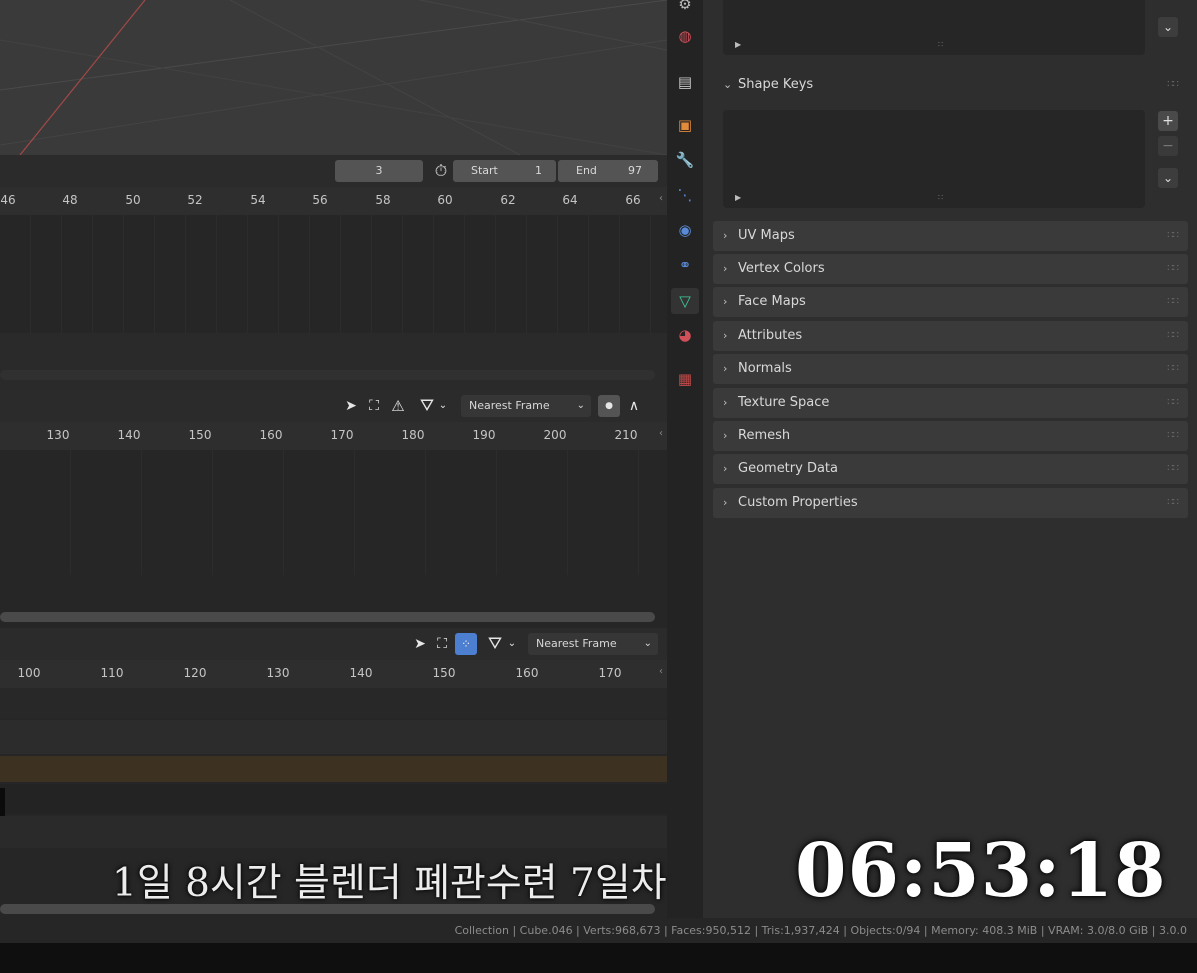 The width and height of the screenshot is (1197, 973). What do you see at coordinates (634, 406) in the screenshot?
I see `falloff-curve-icon: ∧` at bounding box center [634, 406].